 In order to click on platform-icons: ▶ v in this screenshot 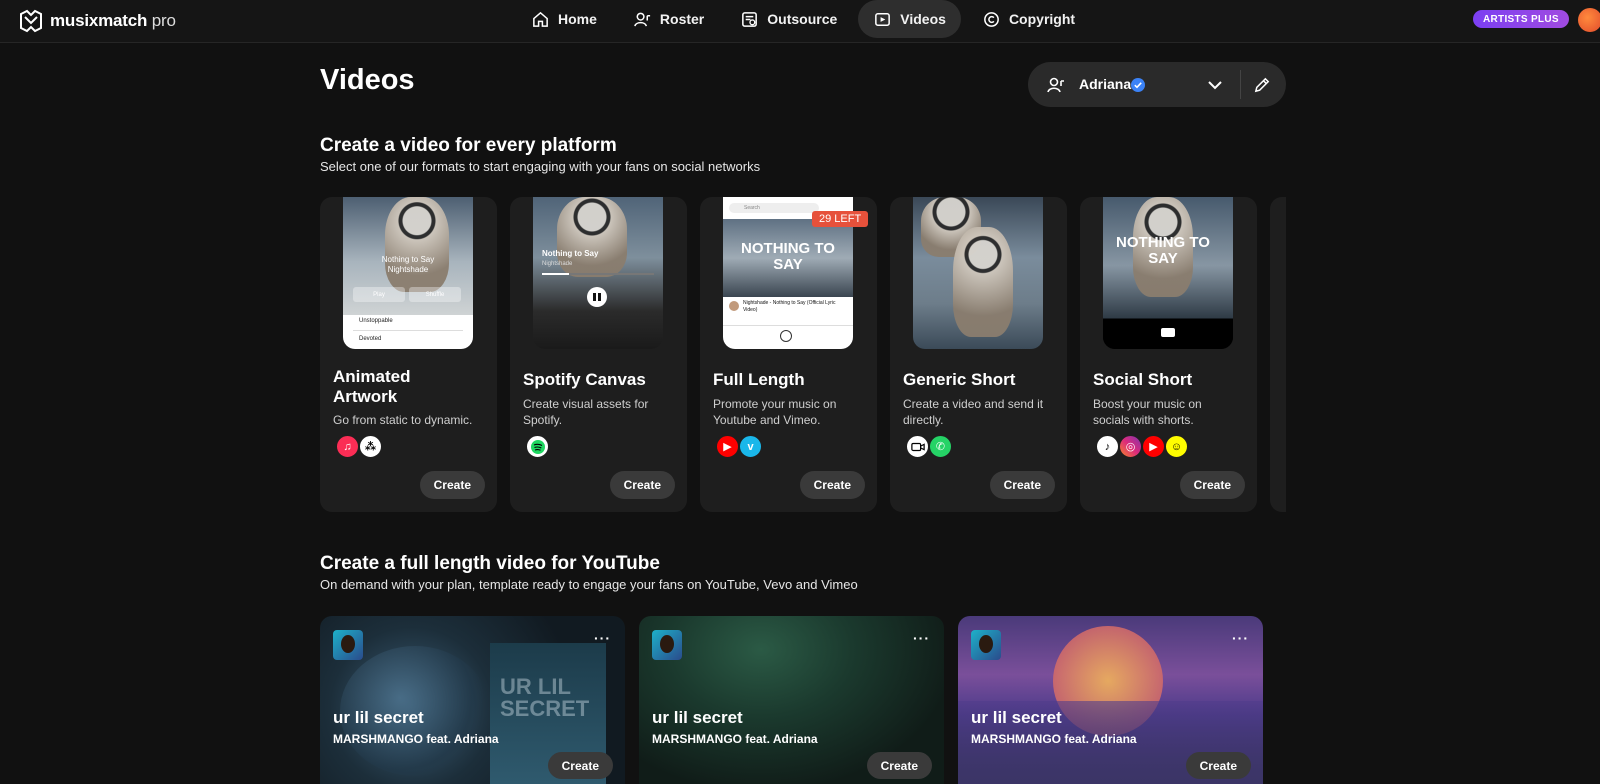, I will do `click(739, 446)`.